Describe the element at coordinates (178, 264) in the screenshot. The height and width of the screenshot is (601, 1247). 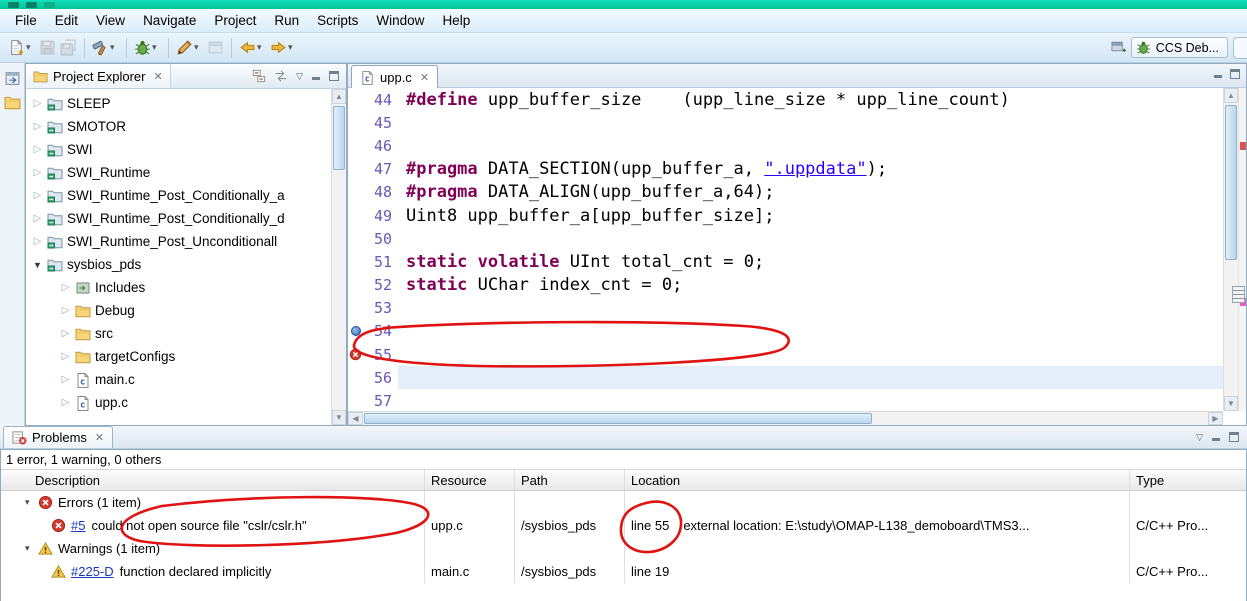
I see `tree-item-sysbios-pds: ▼ sysbios_pds` at that location.